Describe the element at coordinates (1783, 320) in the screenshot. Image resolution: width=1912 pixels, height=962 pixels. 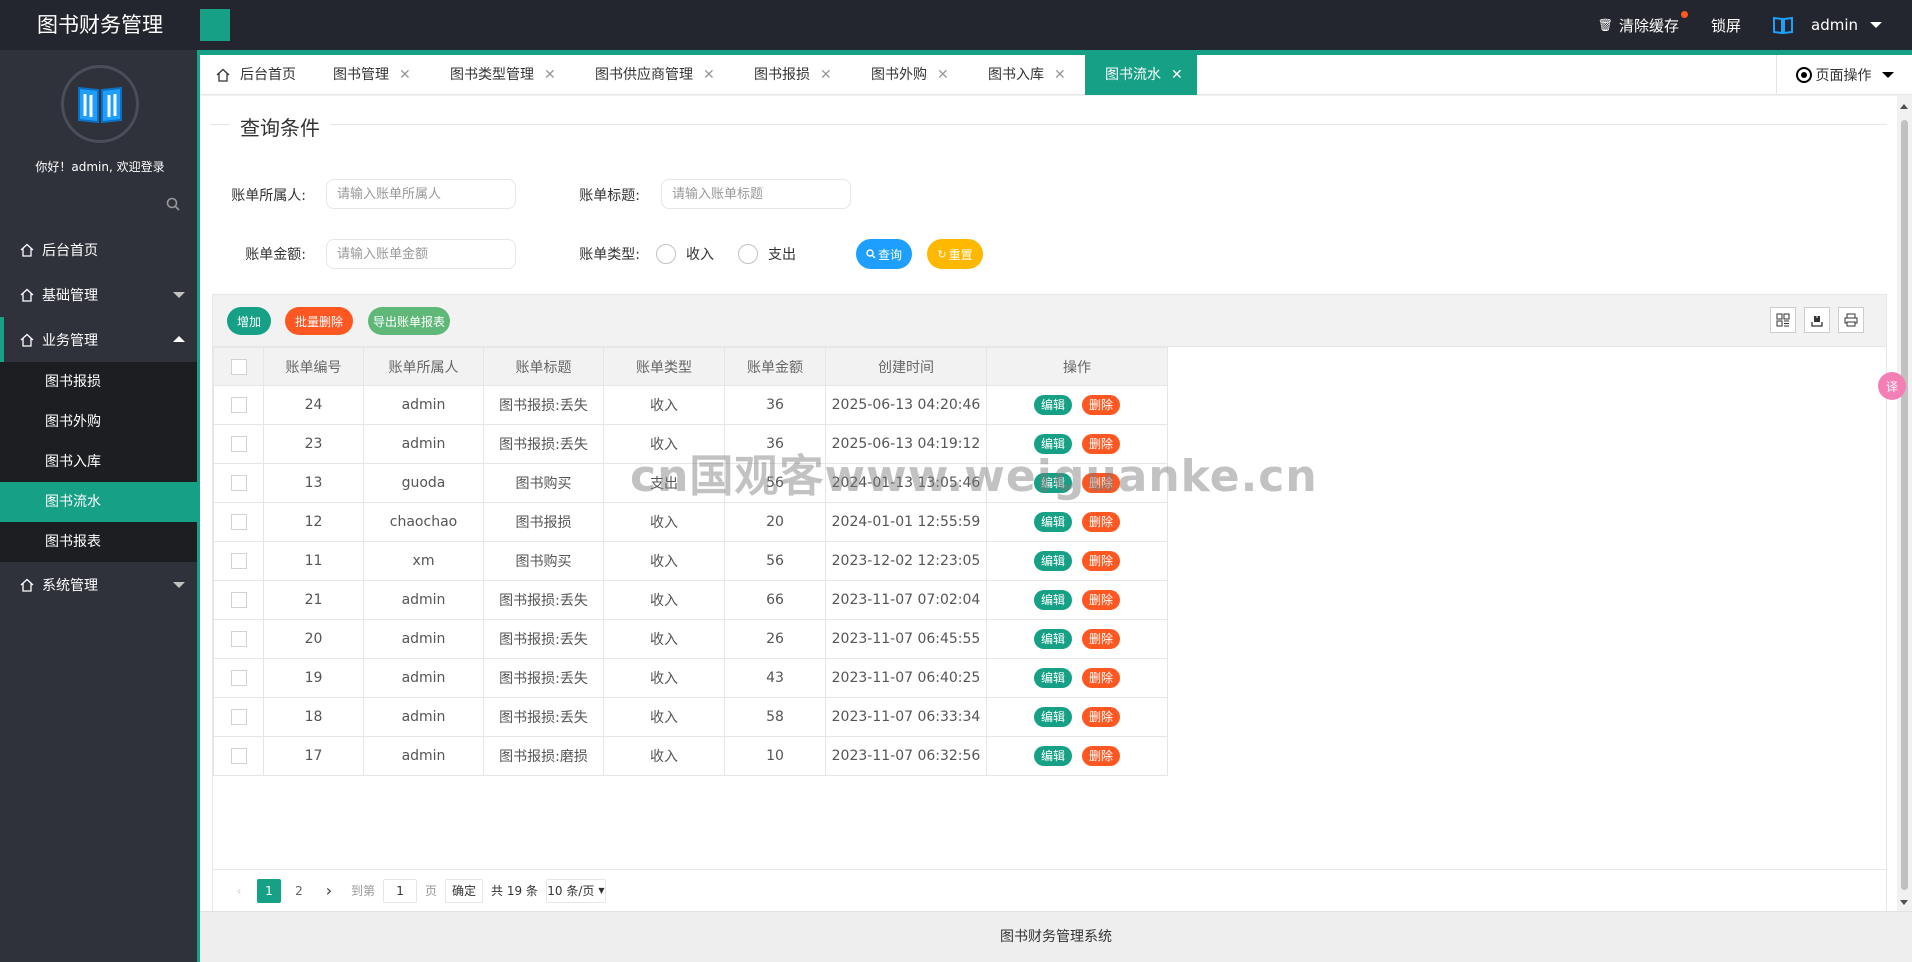
I see `columns-filter-button` at that location.